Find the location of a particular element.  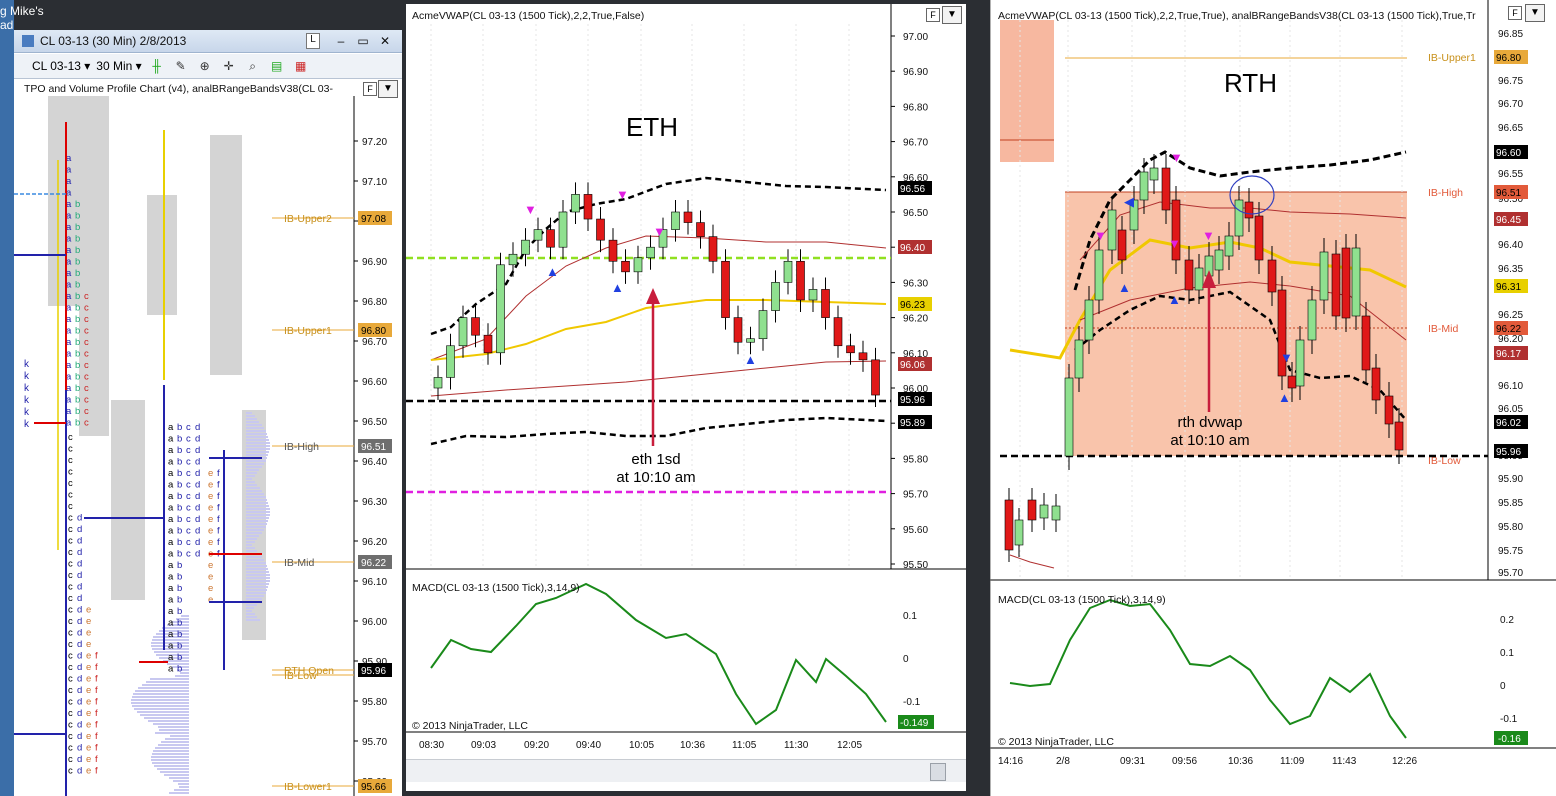

price-tick-label: 96.80 is located at coordinates (915, 107).